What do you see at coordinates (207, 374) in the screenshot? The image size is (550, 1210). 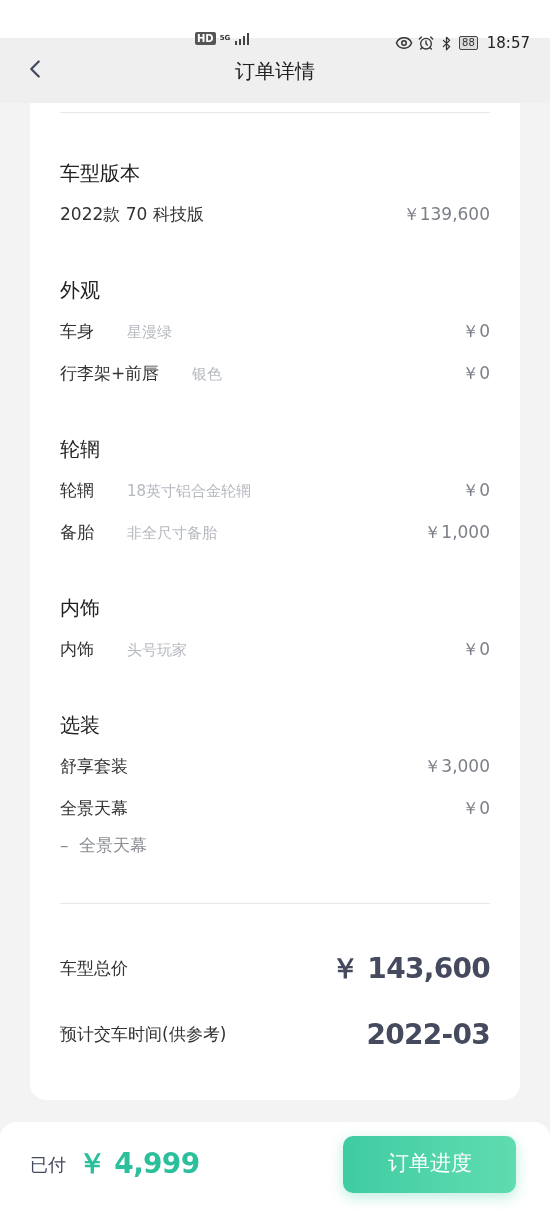 I see `item-option: 银色` at bounding box center [207, 374].